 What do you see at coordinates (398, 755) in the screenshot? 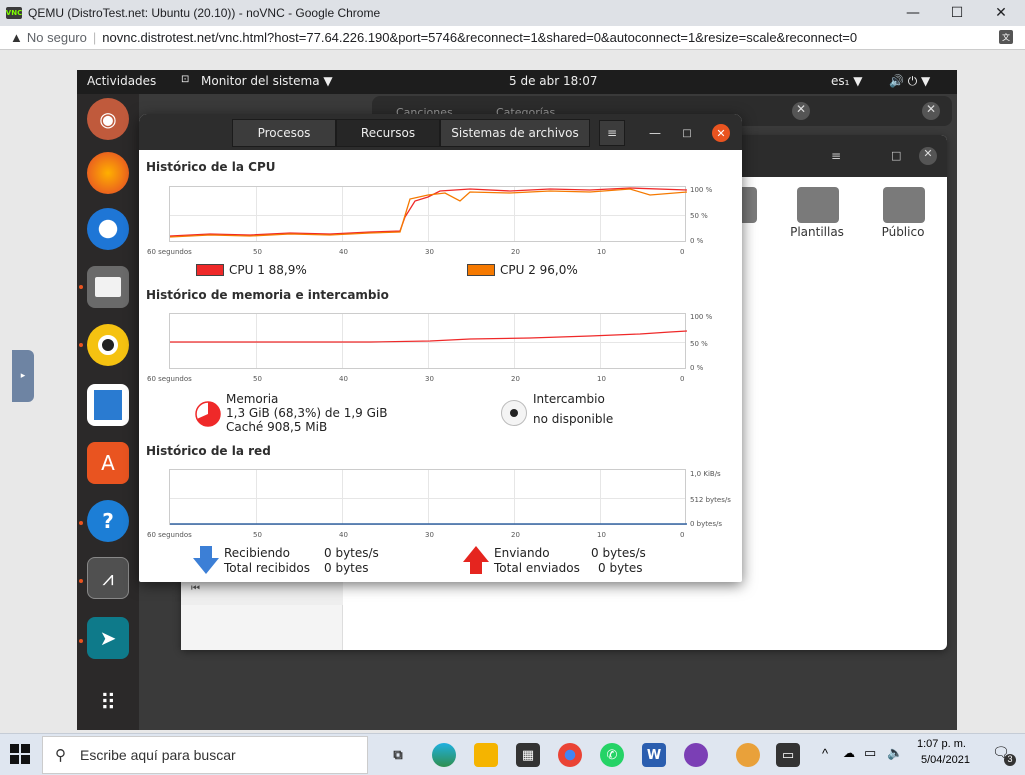
I see `task-view-icon: ⧉` at bounding box center [398, 755].